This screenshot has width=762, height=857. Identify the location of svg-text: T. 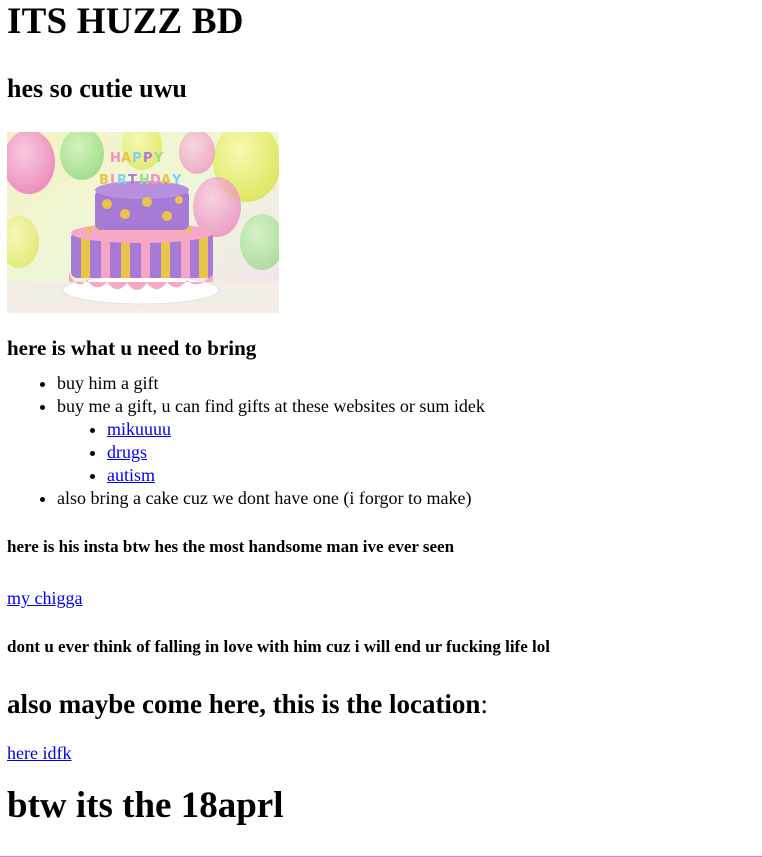
(132, 180).